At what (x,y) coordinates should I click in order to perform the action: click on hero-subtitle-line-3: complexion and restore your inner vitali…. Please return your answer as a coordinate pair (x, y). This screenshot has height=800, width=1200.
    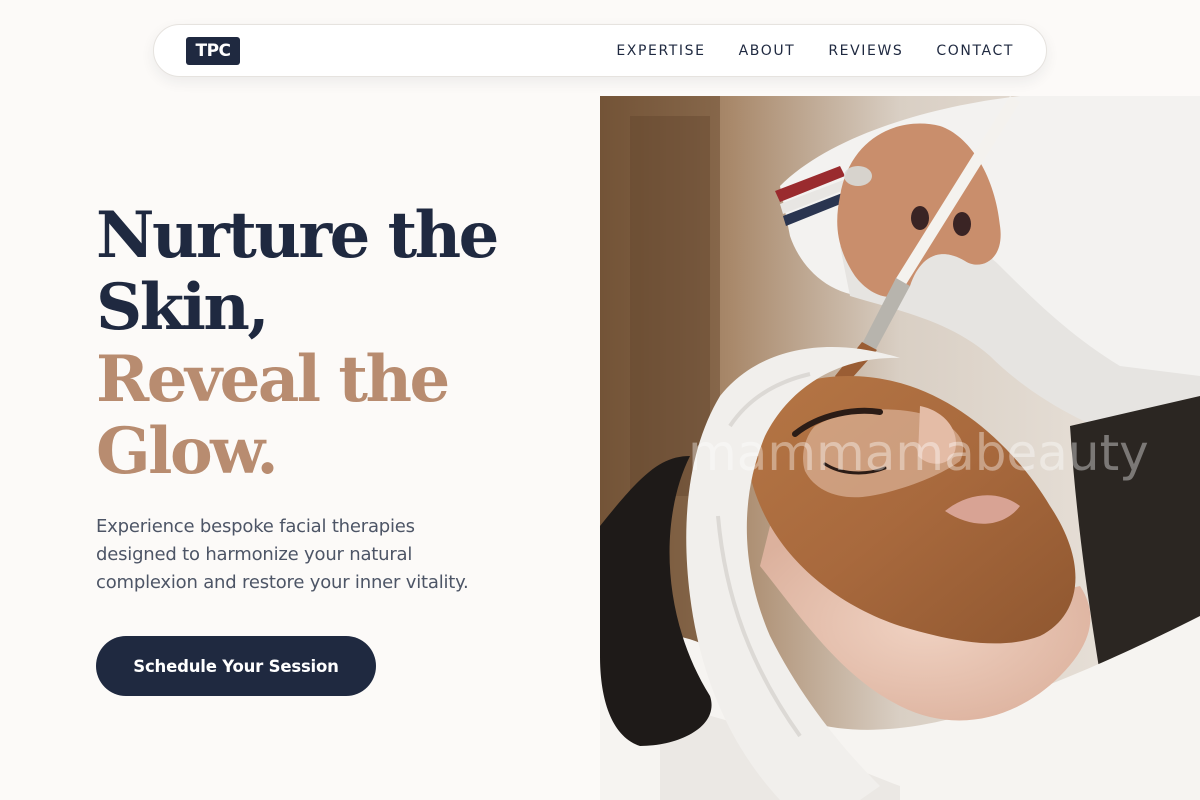
    Looking at the image, I should click on (282, 582).